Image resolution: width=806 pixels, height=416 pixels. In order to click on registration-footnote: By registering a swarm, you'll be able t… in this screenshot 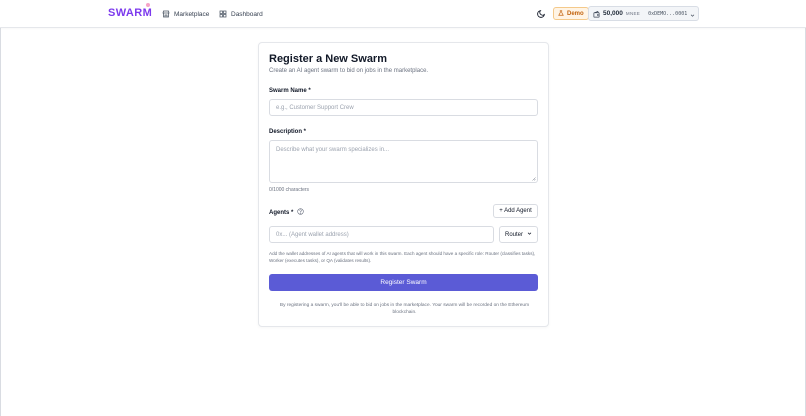, I will do `click(404, 309)`.